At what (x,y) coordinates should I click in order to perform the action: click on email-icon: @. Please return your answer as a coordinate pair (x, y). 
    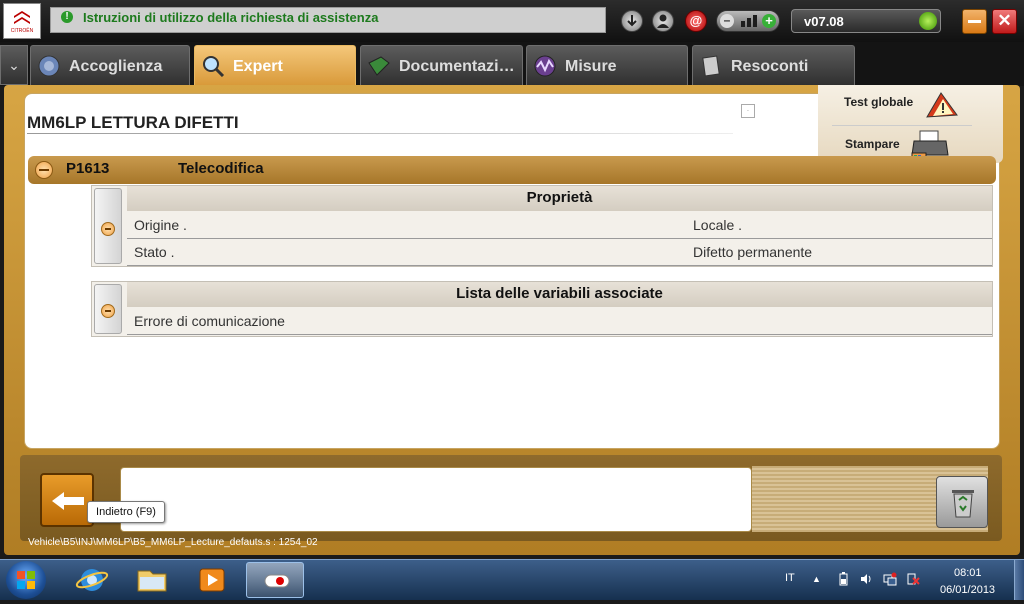
    Looking at the image, I should click on (696, 21).